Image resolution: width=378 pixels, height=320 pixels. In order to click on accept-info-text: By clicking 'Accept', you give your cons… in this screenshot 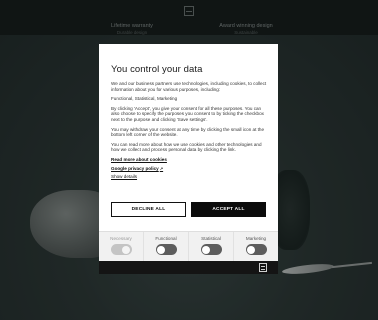, I will do `click(187, 113)`.